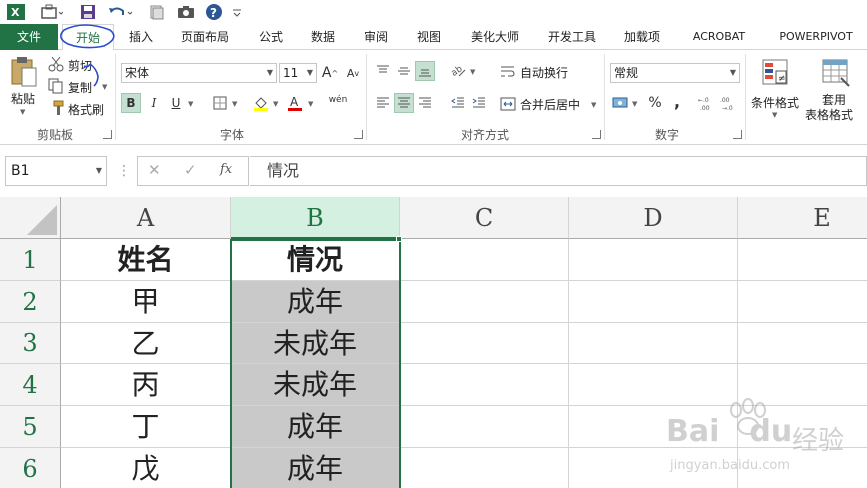 The width and height of the screenshot is (867, 488). I want to click on name-box-dropdown-icon: ▼, so click(99, 171).